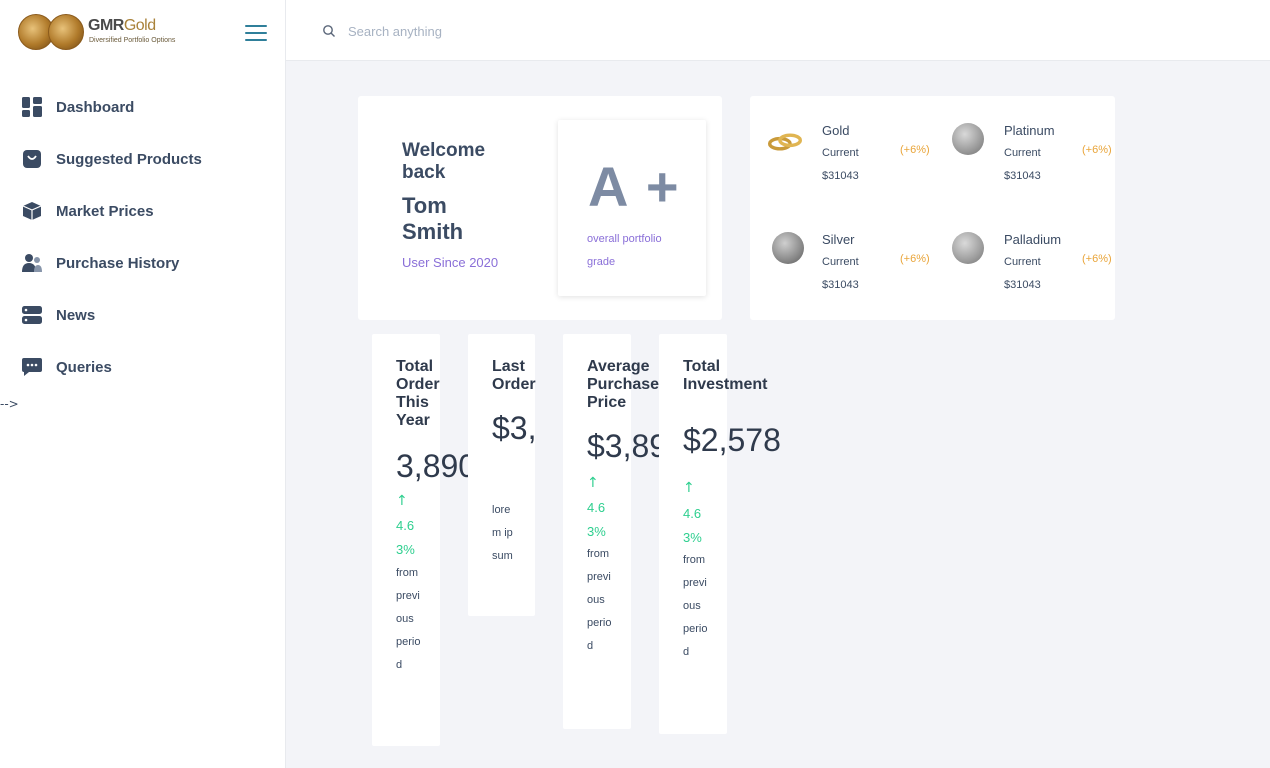 The width and height of the screenshot is (1270, 768). What do you see at coordinates (444, 161) in the screenshot?
I see `welcome-title: Welcome back` at bounding box center [444, 161].